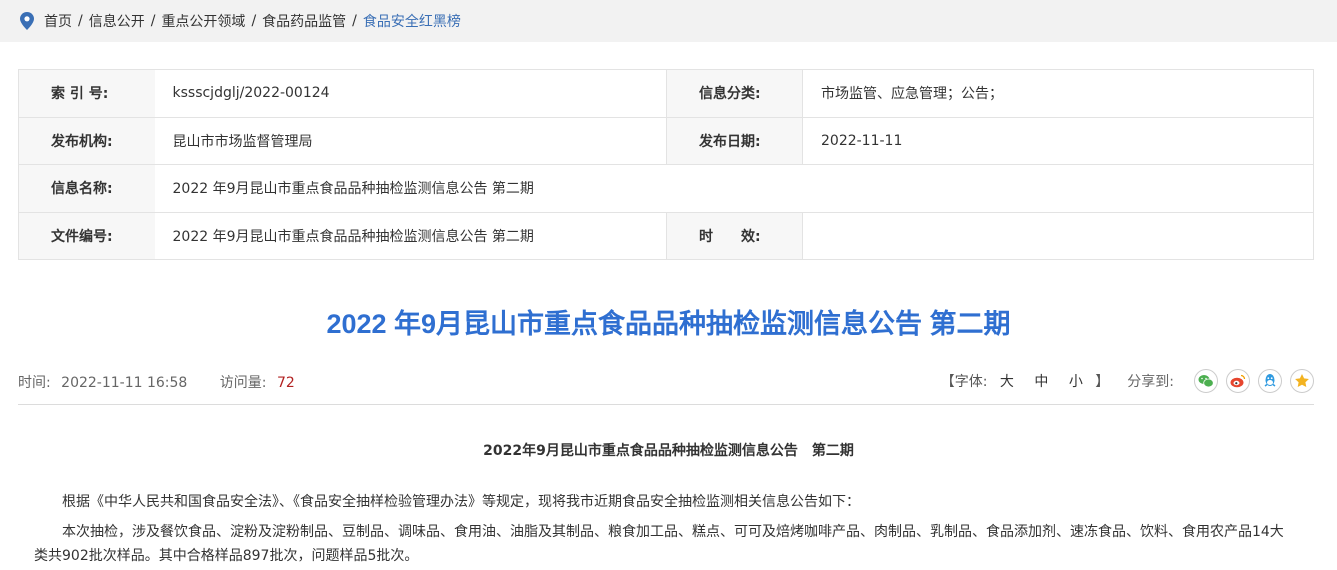 Image resolution: width=1337 pixels, height=570 pixels. Describe the element at coordinates (1076, 382) in the screenshot. I see `font-small-button: 小` at that location.